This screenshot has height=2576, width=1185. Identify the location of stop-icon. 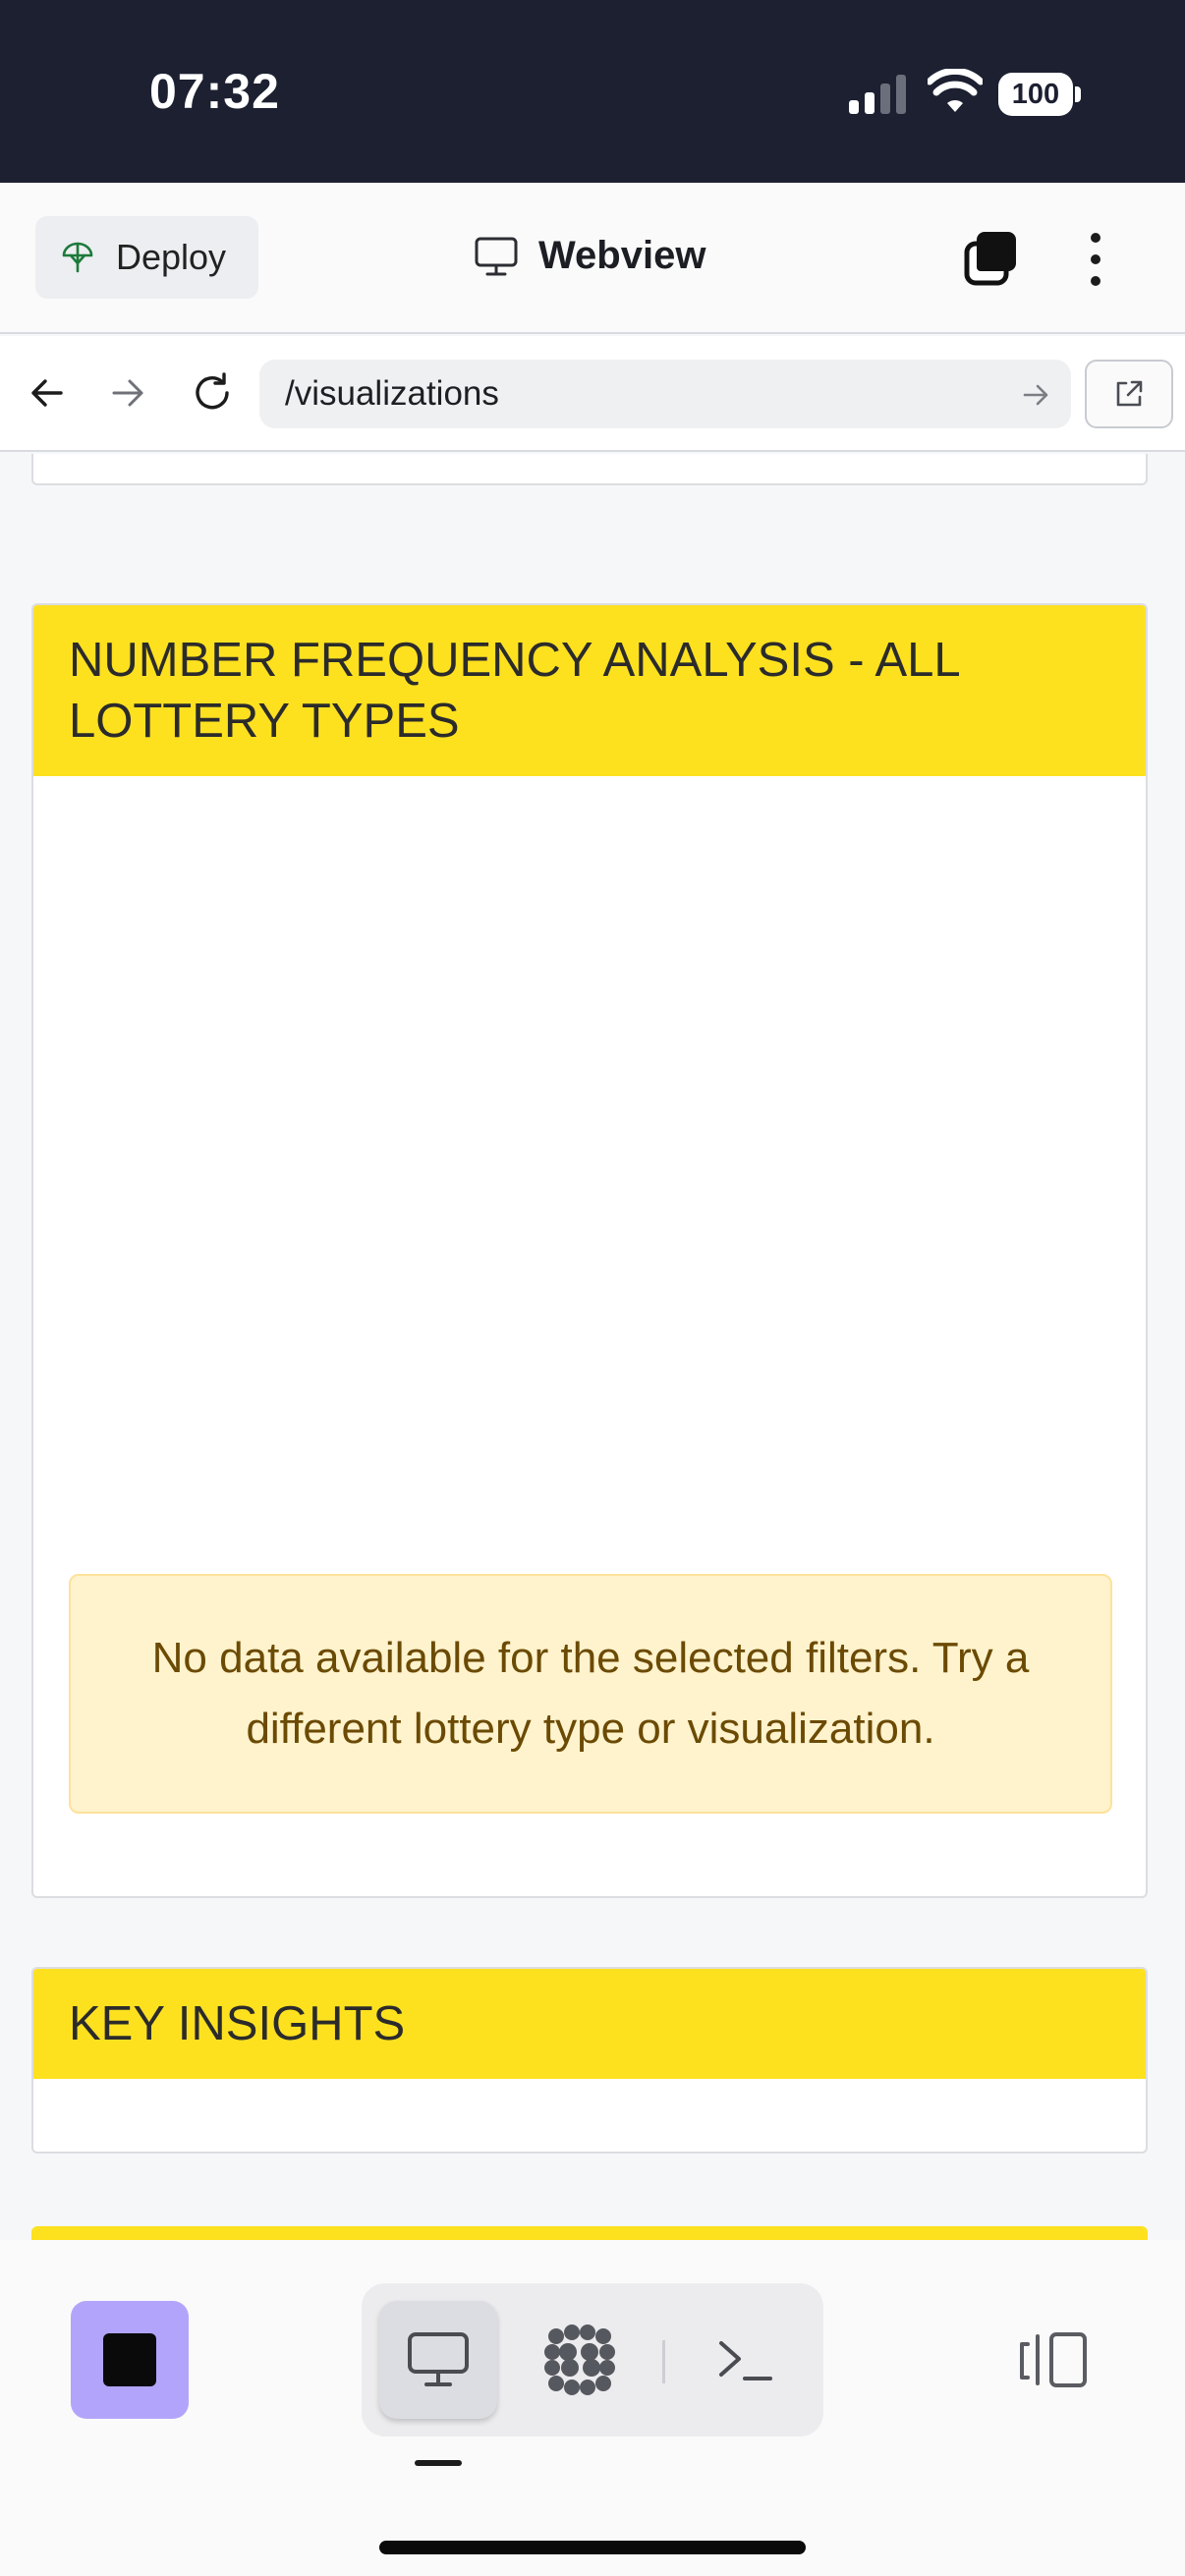
(130, 2359).